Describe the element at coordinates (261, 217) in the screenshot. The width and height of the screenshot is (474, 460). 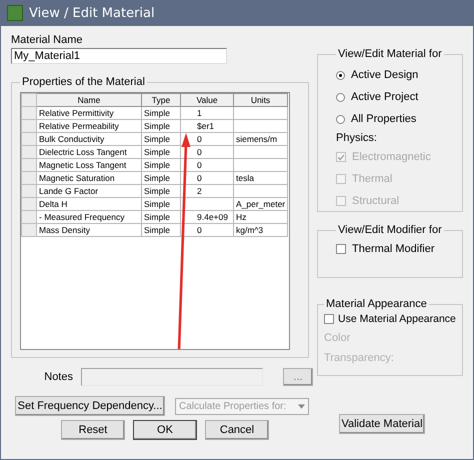
I see `table-cell: Hz` at that location.